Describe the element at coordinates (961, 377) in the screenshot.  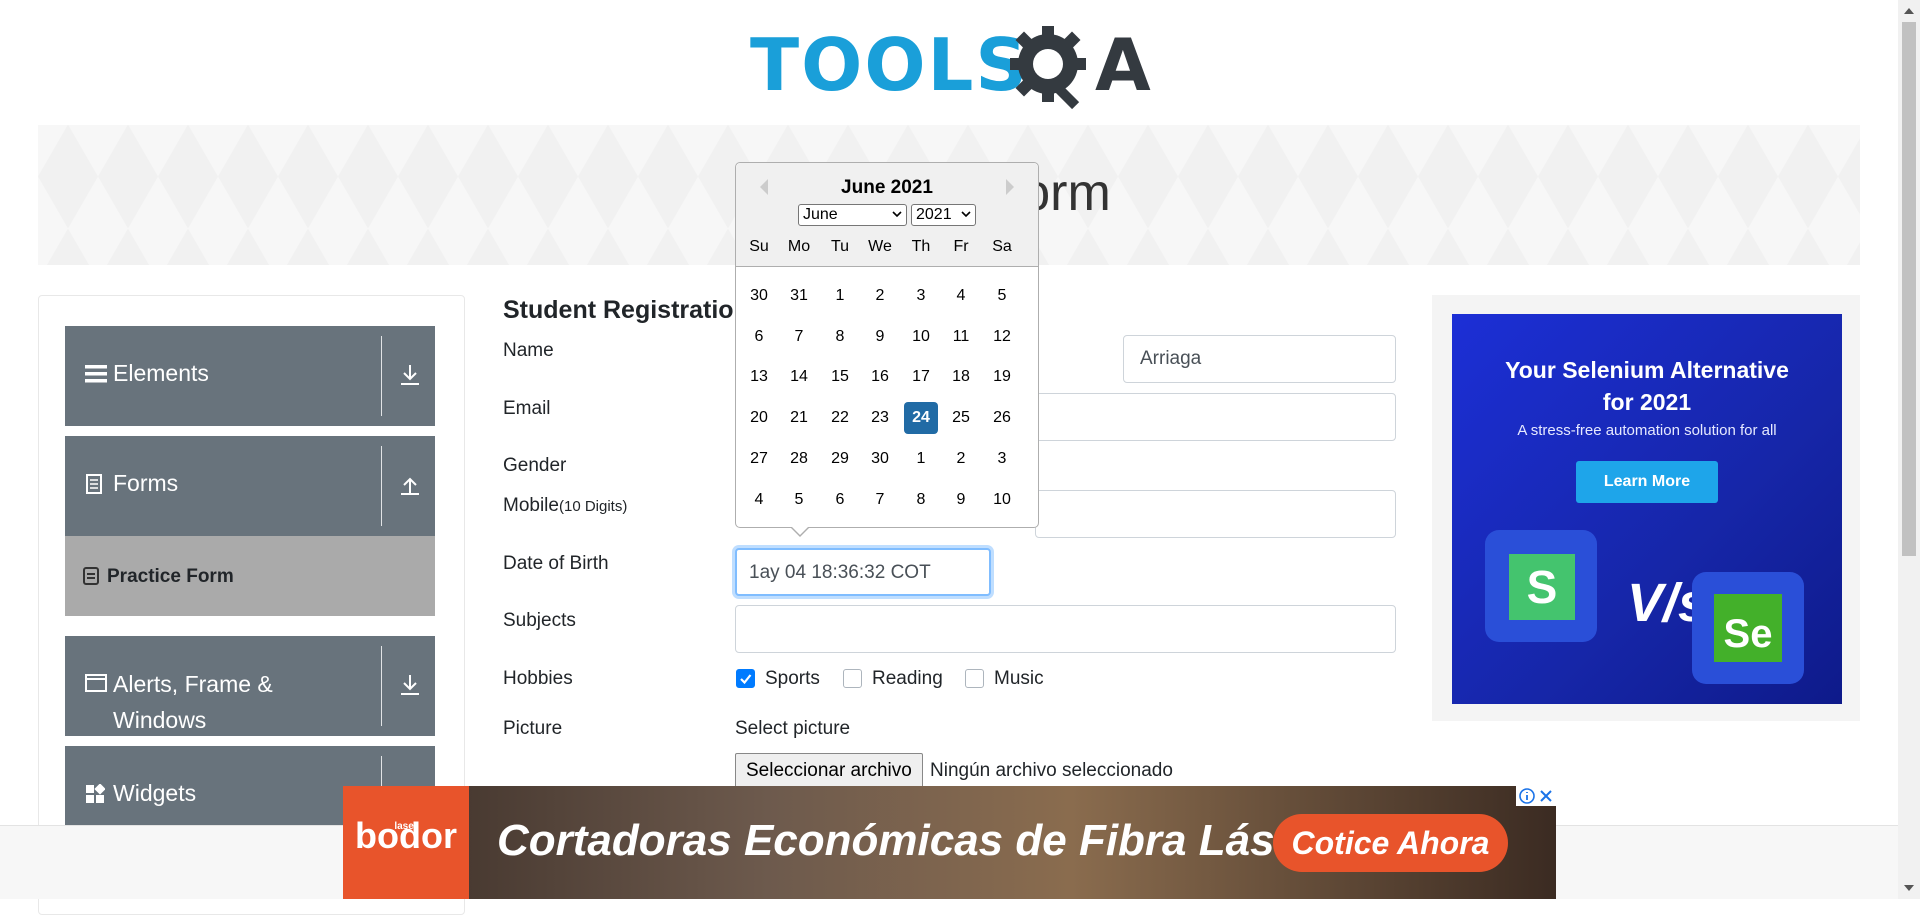
I see `calendar-day: 18` at that location.